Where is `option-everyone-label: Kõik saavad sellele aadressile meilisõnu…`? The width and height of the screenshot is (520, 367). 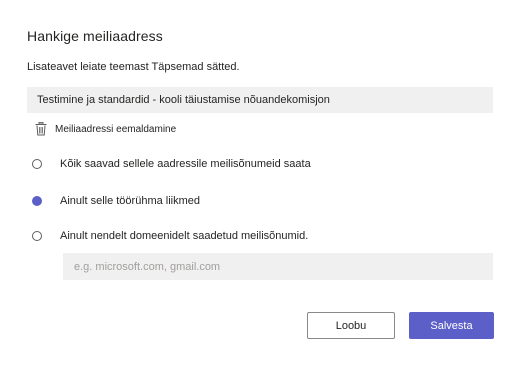 option-everyone-label: Kõik saavad sellele aadressile meilisõnu… is located at coordinates (185, 164).